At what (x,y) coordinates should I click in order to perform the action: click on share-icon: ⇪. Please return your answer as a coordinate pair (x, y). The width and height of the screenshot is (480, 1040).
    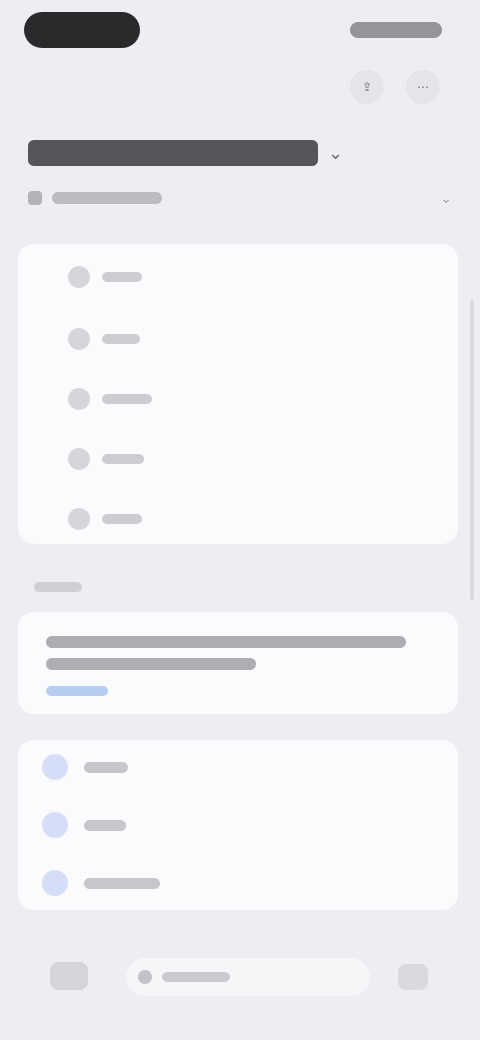
    Looking at the image, I should click on (367, 87).